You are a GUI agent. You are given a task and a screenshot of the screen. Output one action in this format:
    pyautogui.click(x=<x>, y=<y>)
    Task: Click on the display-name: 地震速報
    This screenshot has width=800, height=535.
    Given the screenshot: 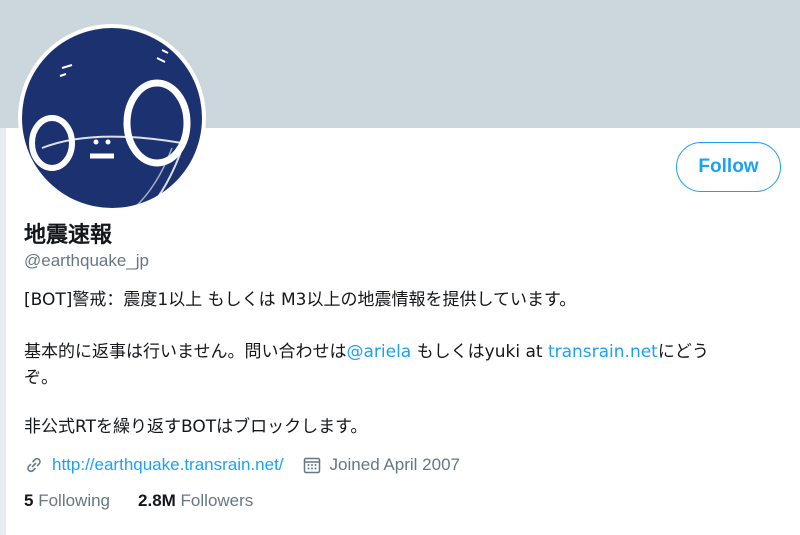 What is the action you would take?
    pyautogui.click(x=68, y=235)
    